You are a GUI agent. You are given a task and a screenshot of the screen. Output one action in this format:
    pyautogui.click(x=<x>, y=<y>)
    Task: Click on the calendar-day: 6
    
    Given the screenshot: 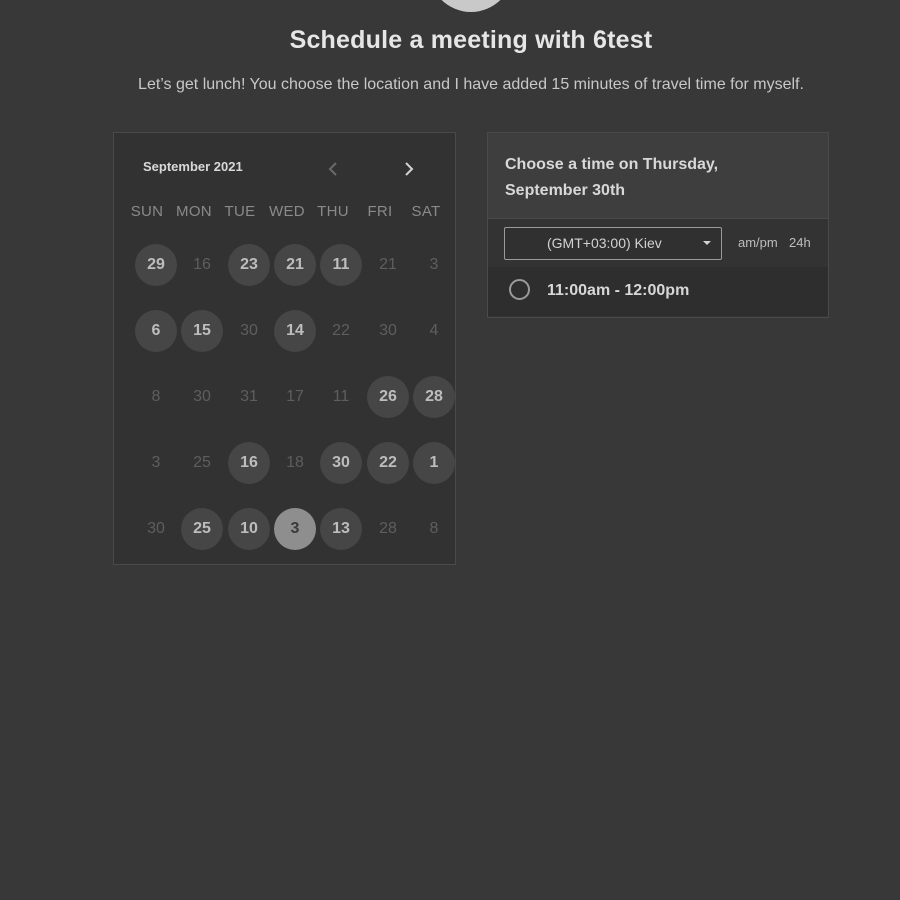 What is the action you would take?
    pyautogui.click(x=156, y=331)
    